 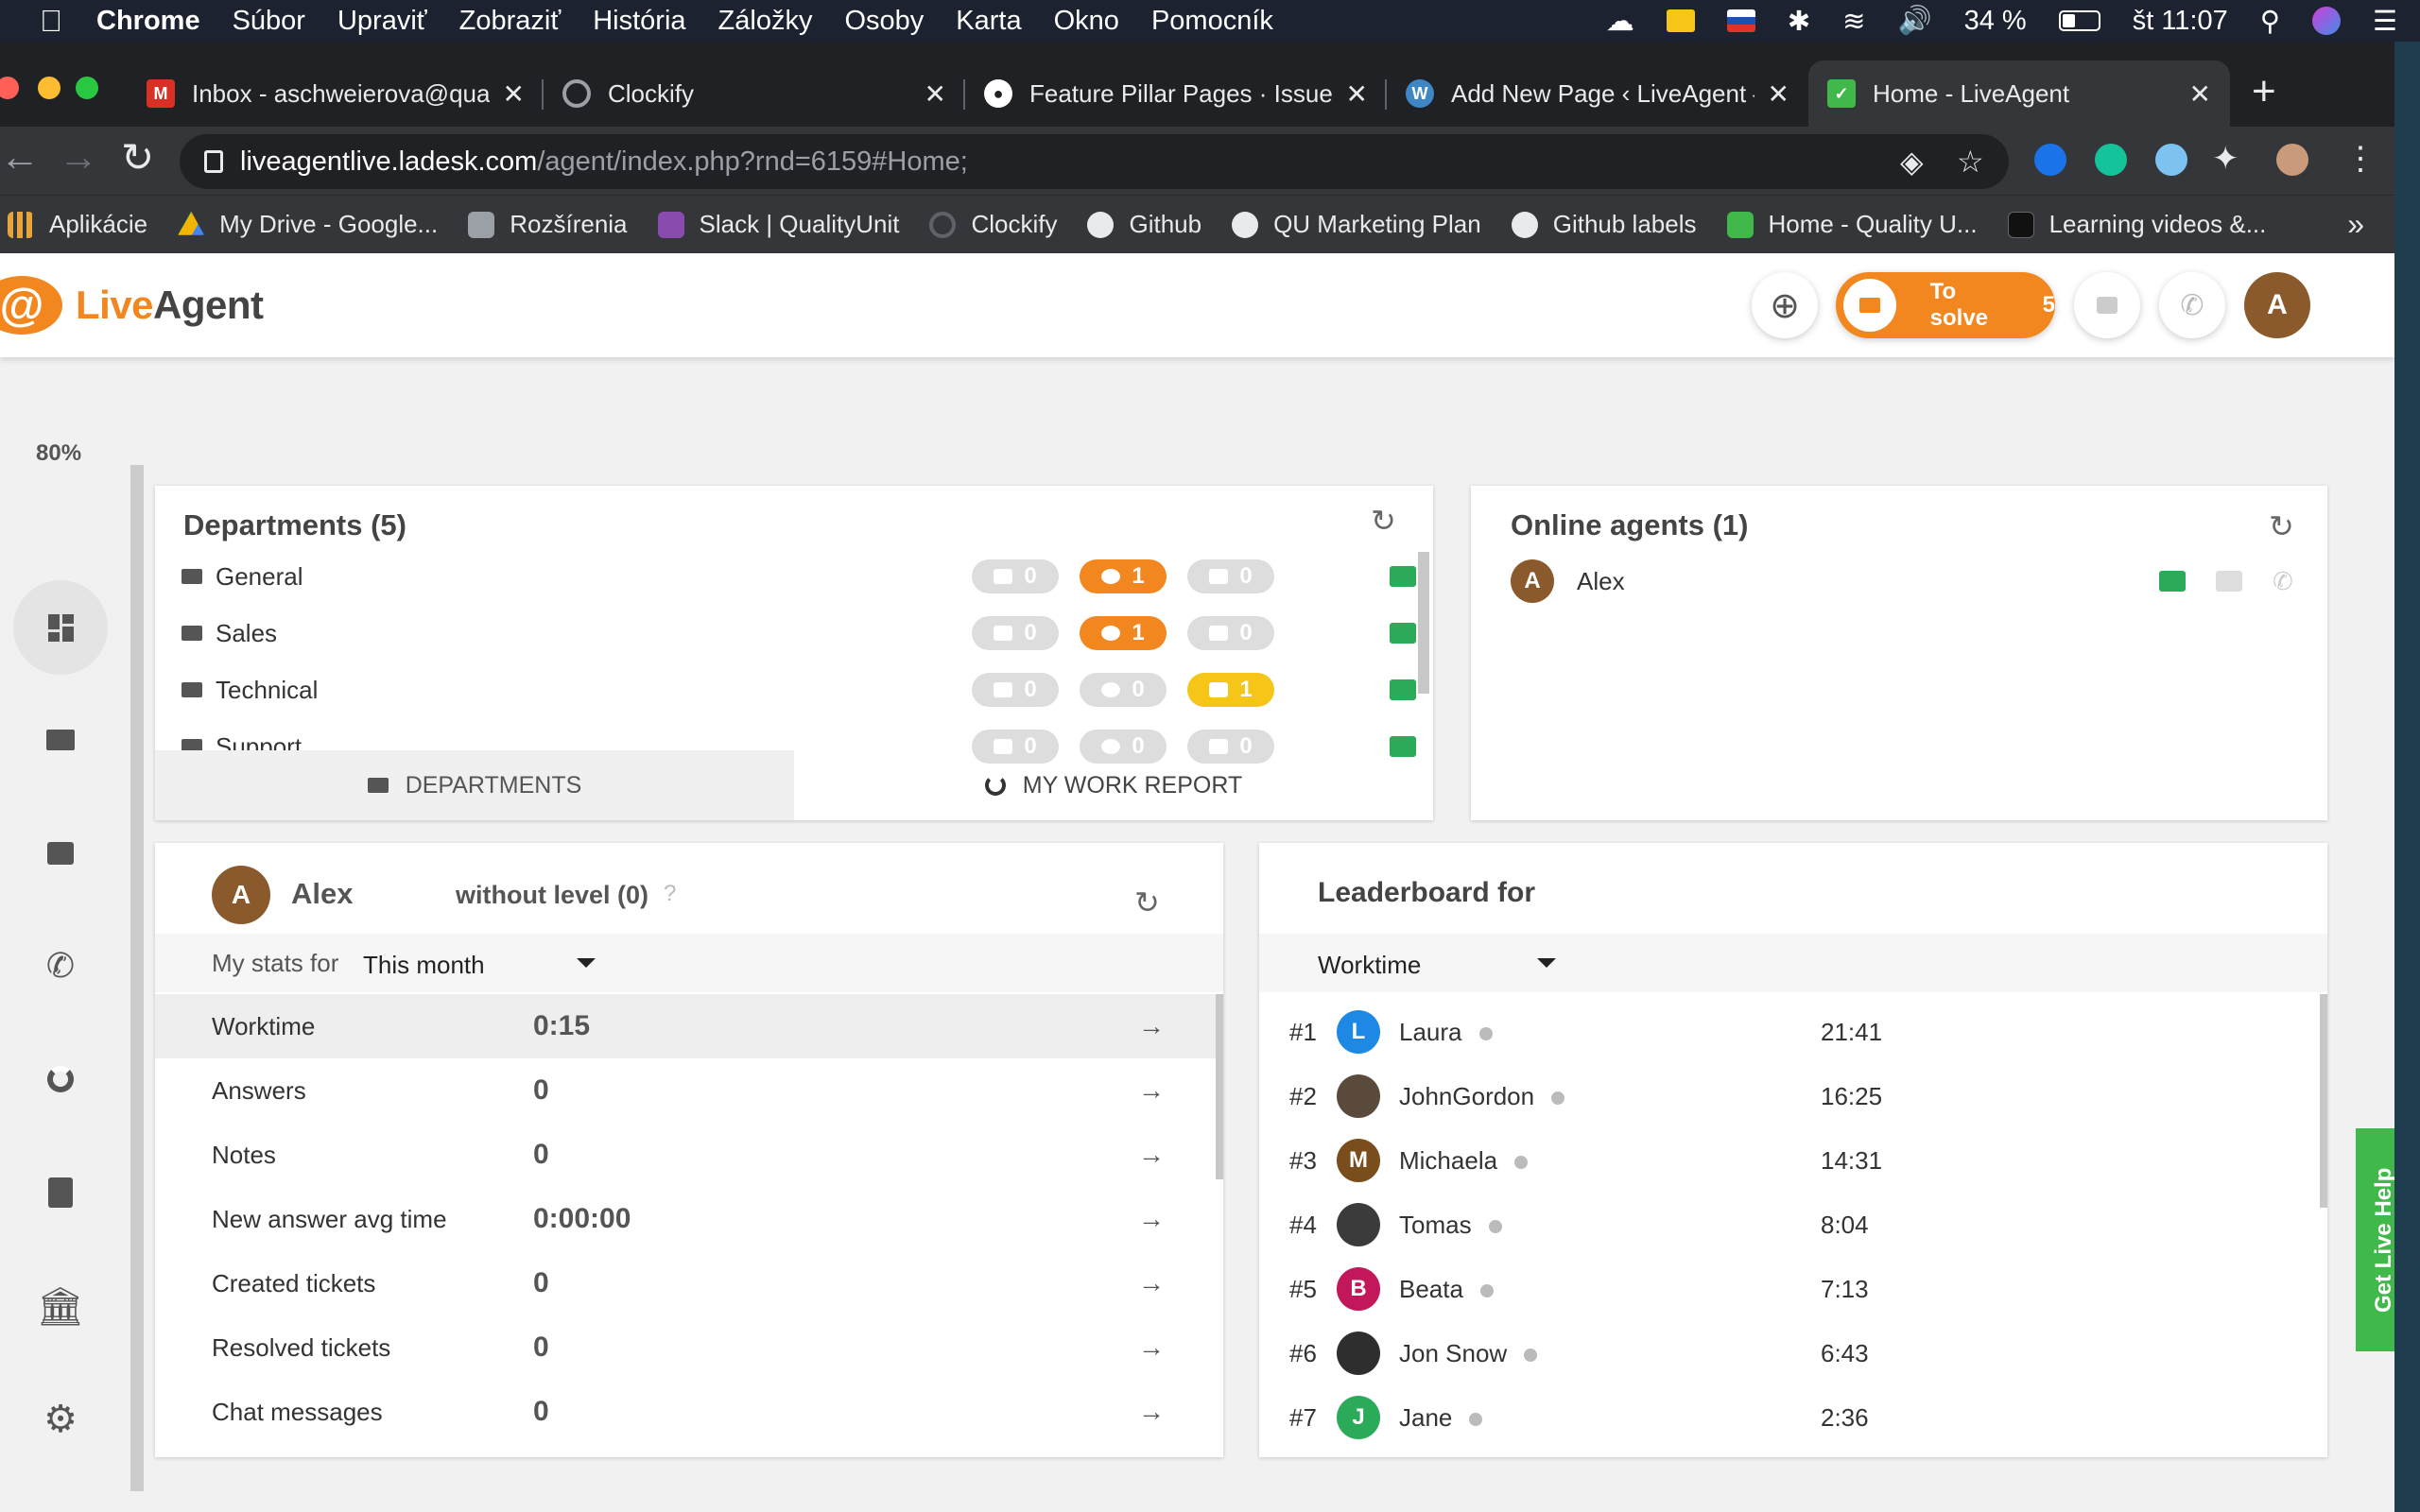 I want to click on sidebar-item-calls: ✆, so click(x=60, y=966).